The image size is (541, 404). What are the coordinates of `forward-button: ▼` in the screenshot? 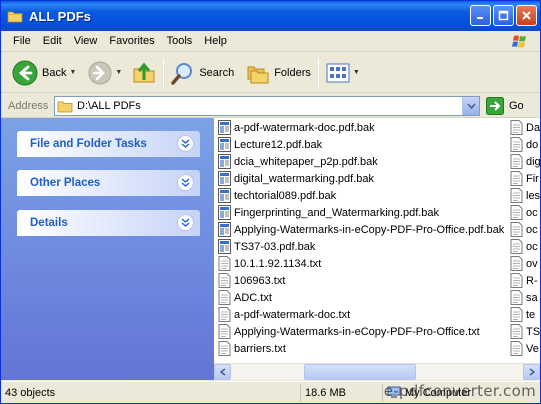 It's located at (105, 73).